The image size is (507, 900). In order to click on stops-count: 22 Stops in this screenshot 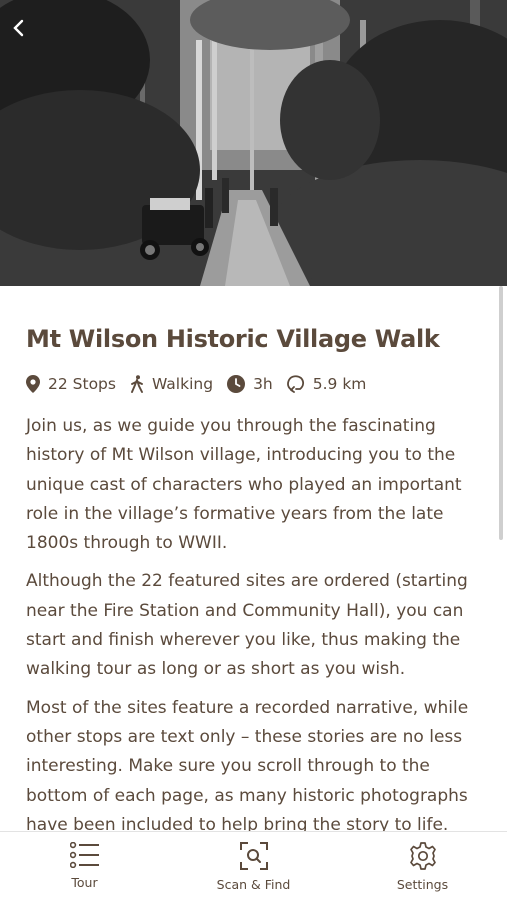, I will do `click(82, 384)`.